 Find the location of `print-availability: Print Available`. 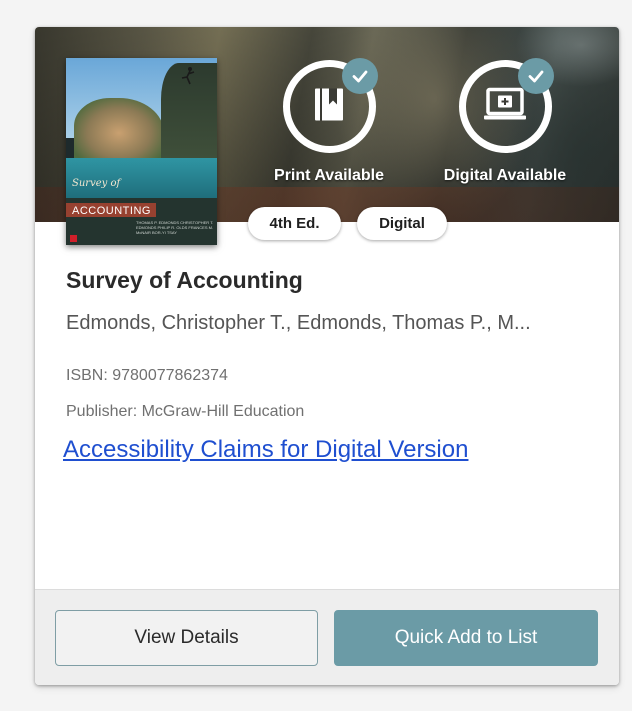

print-availability: Print Available is located at coordinates (329, 121).